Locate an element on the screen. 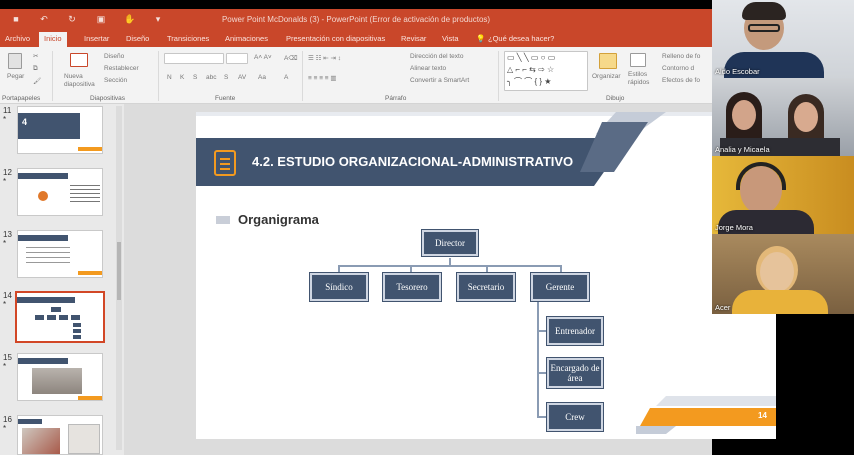 This screenshot has width=854, height=455. tab-presentacion: Presentación con diapositivas is located at coordinates (335, 38).